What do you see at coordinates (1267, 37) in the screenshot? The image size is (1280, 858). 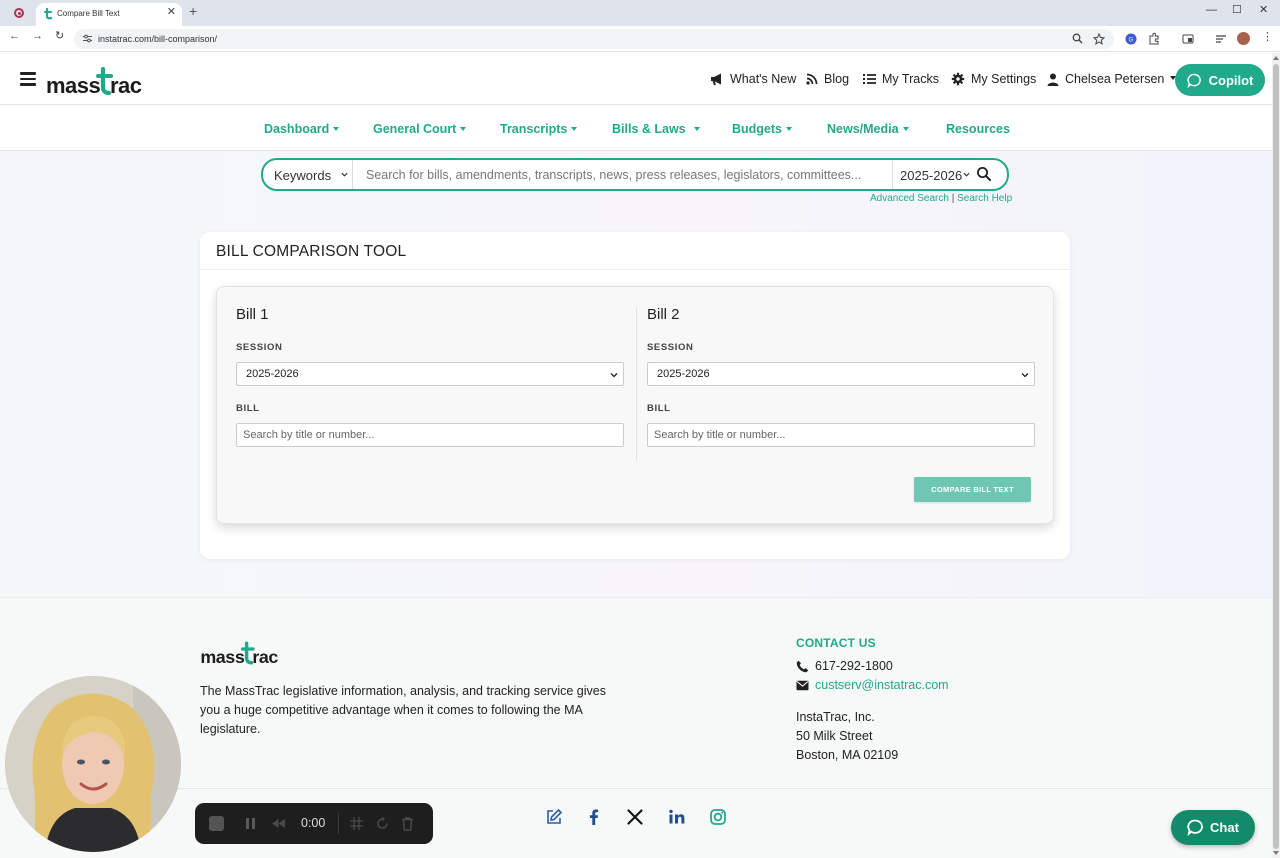 I see `browser-menu-icon: ⋮` at bounding box center [1267, 37].